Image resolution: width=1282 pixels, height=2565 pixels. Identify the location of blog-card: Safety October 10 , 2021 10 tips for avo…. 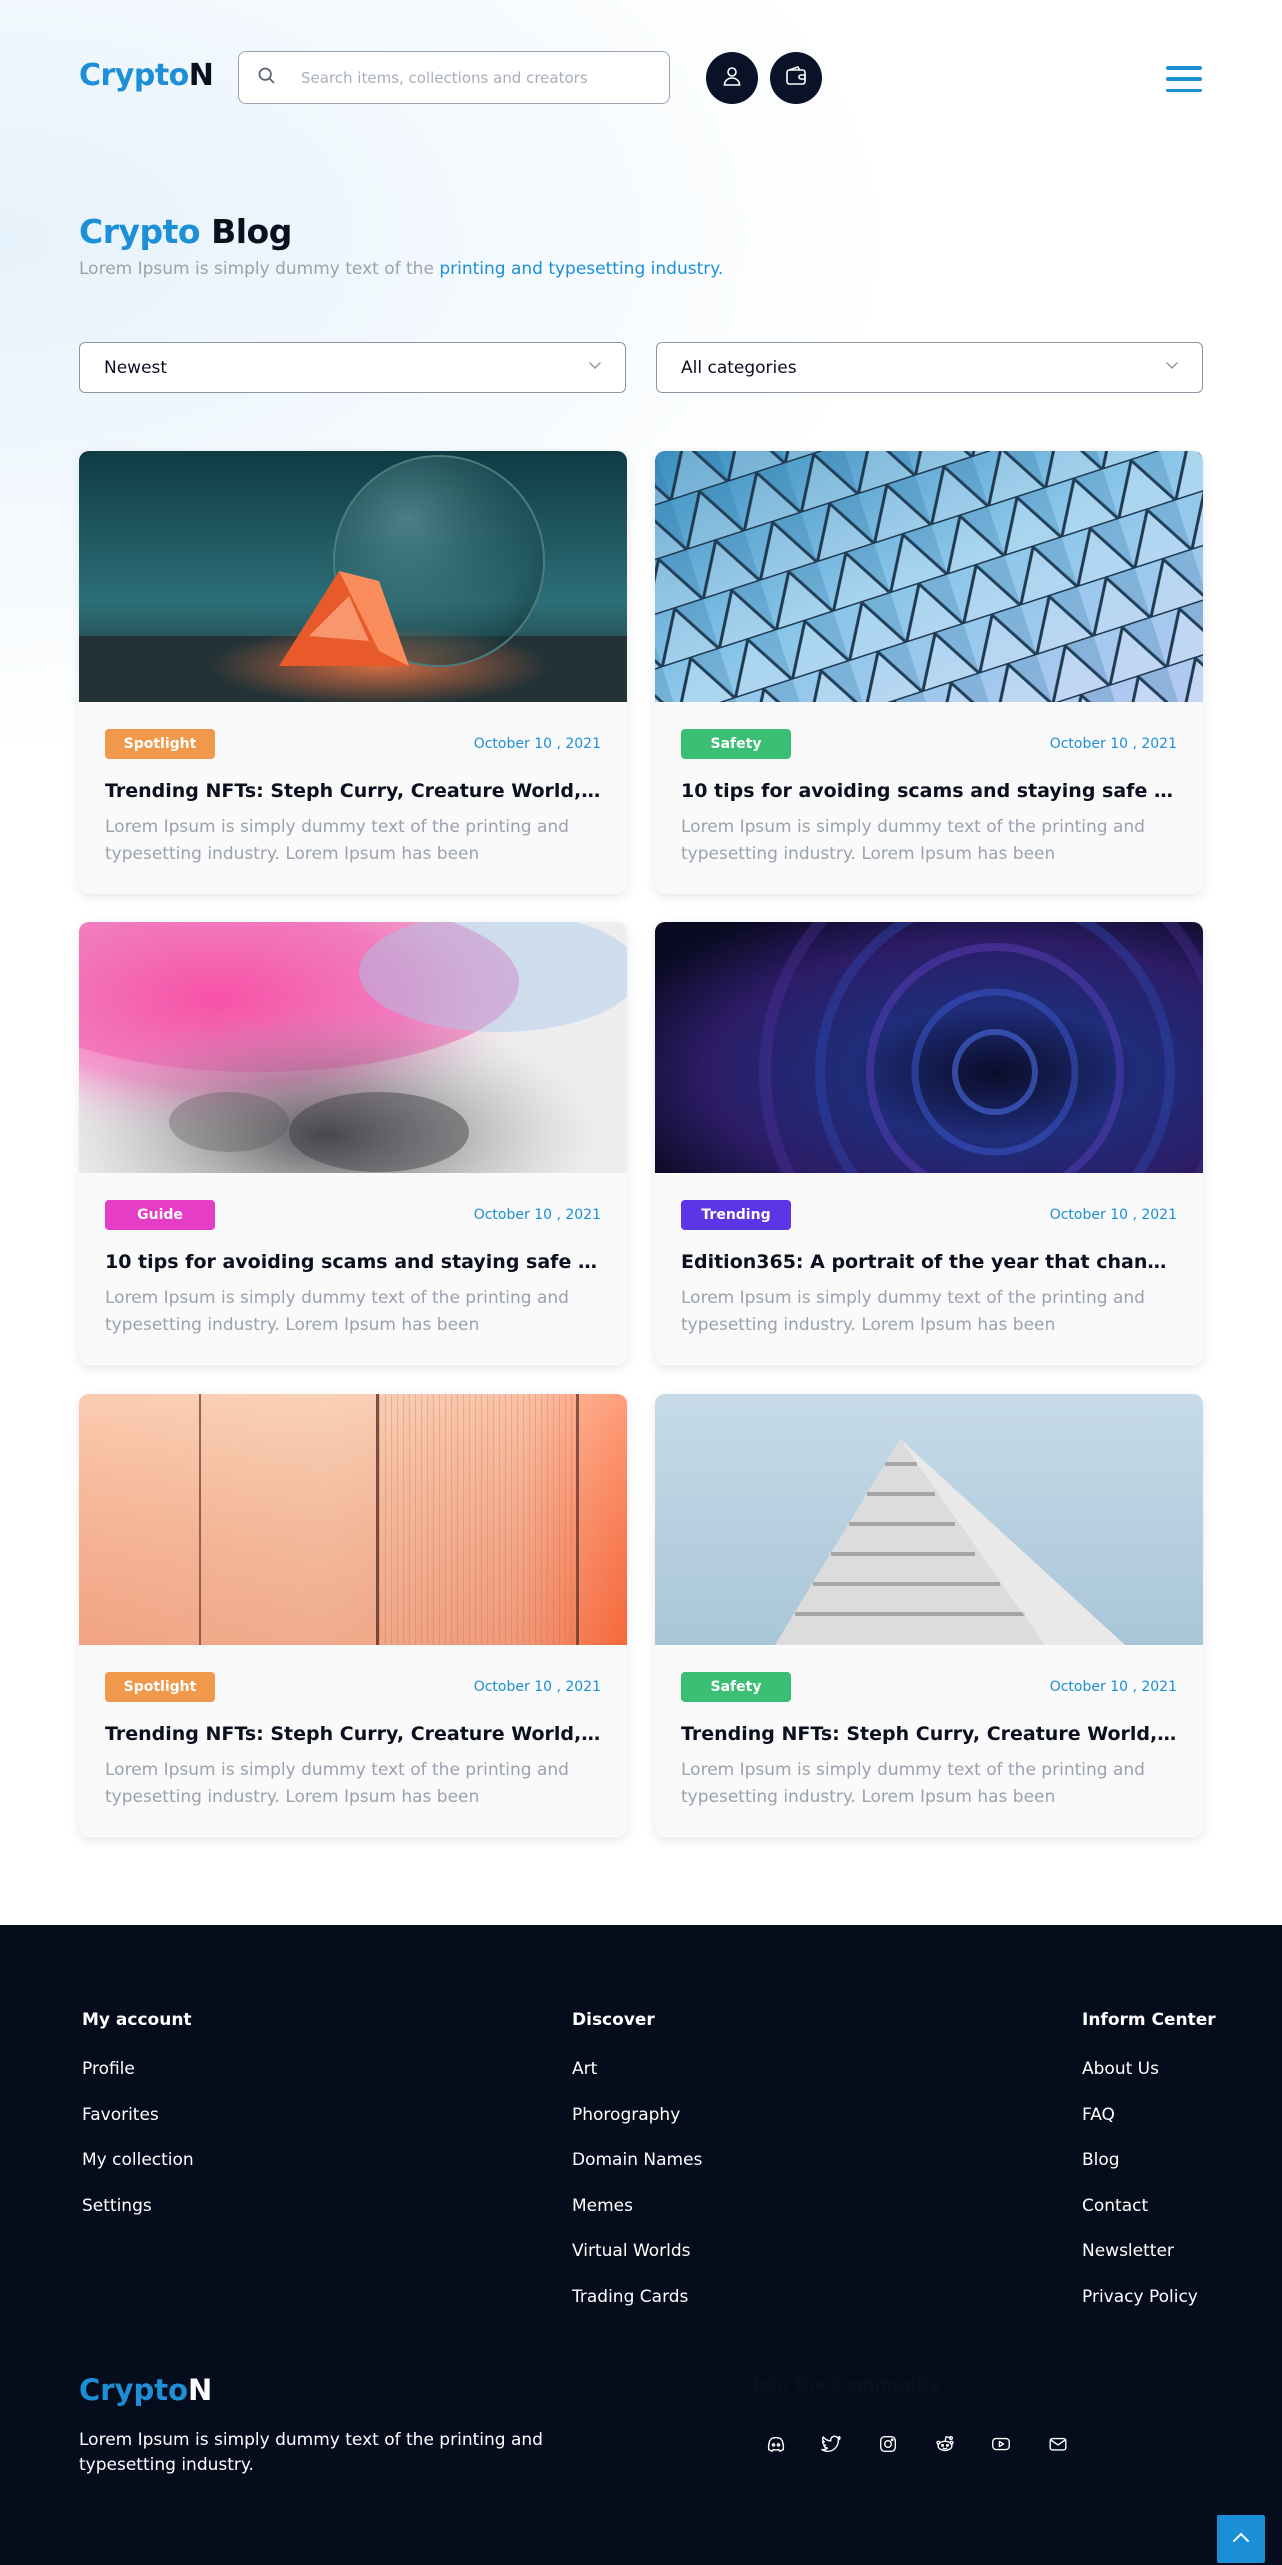
(929, 672).